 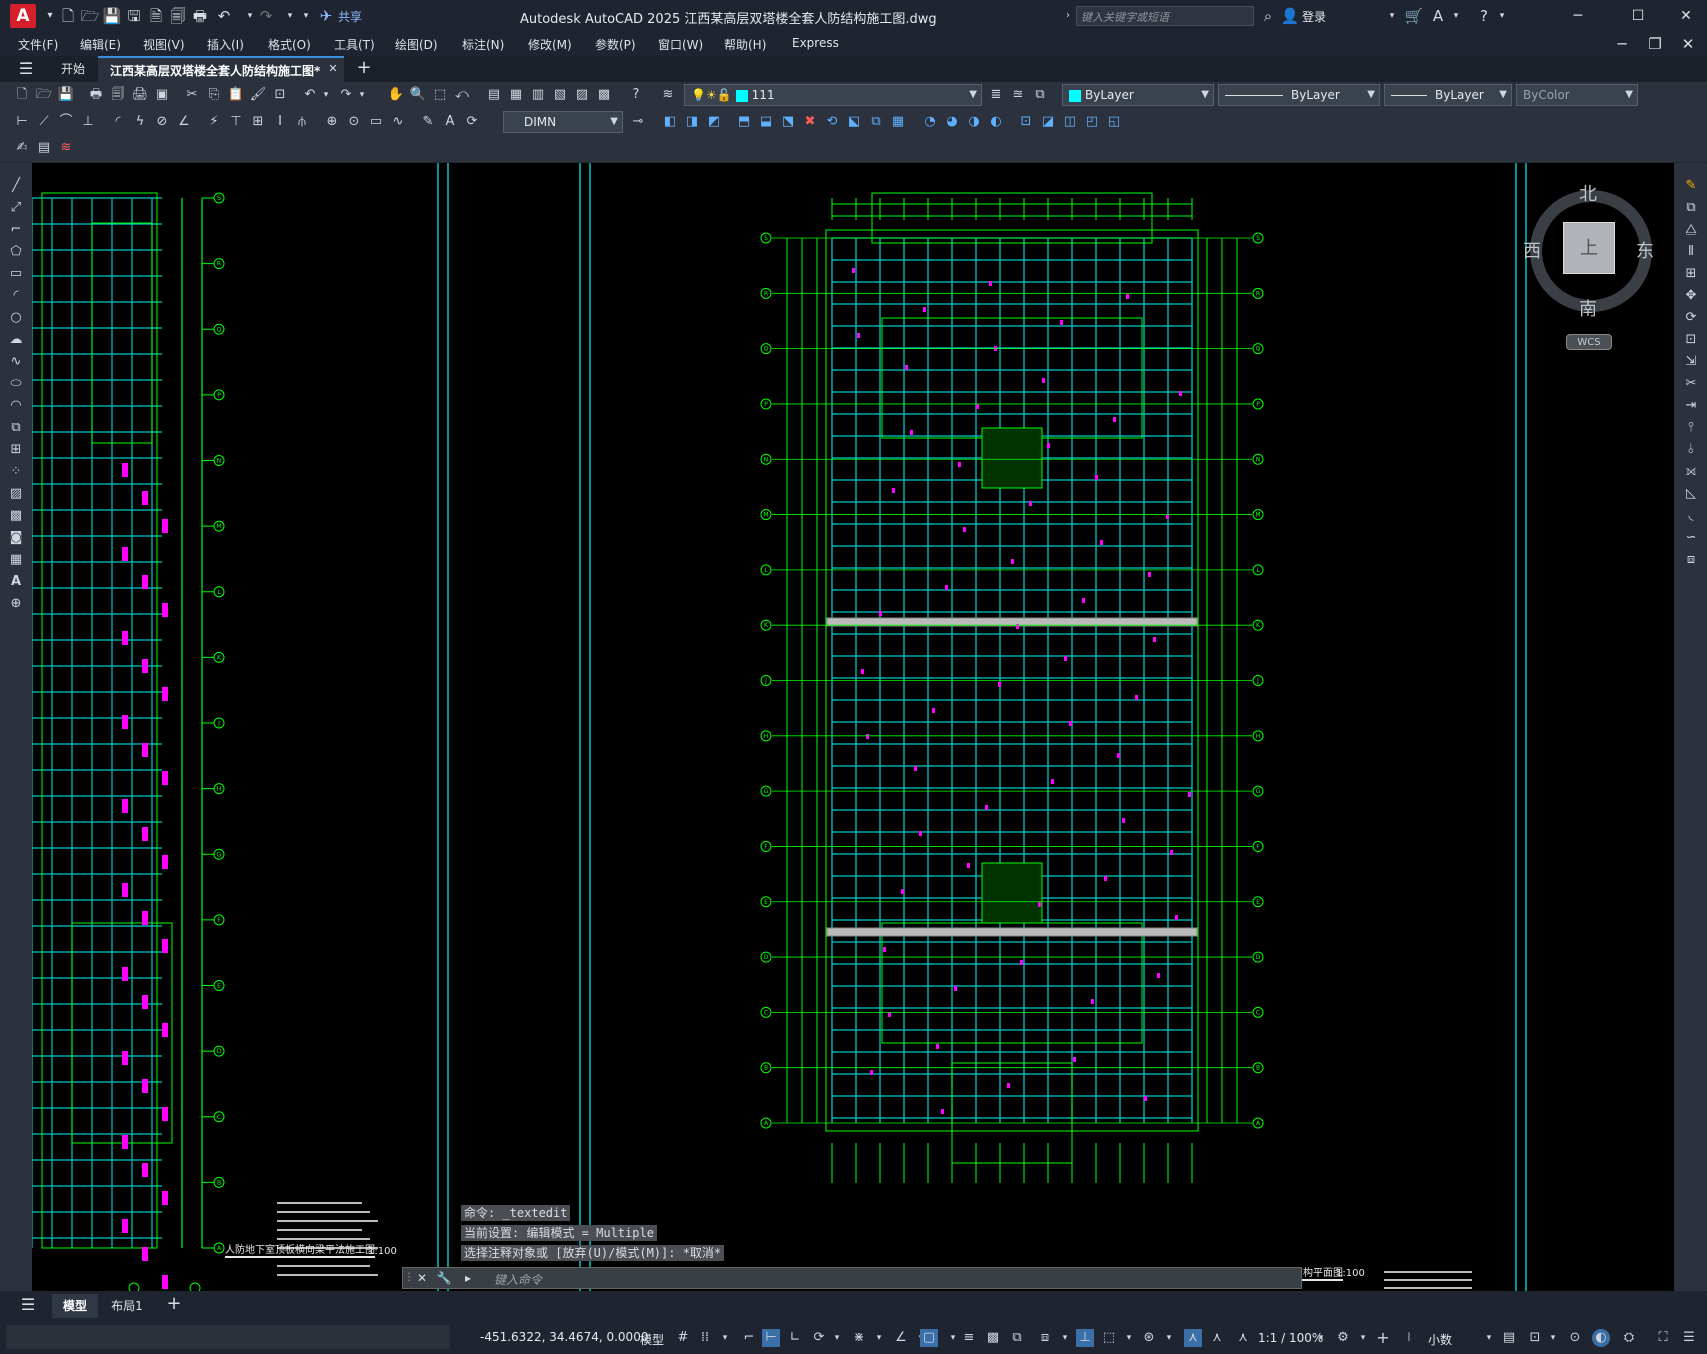 What do you see at coordinates (164, 44) in the screenshot?
I see `menu-view: 视图(V)` at bounding box center [164, 44].